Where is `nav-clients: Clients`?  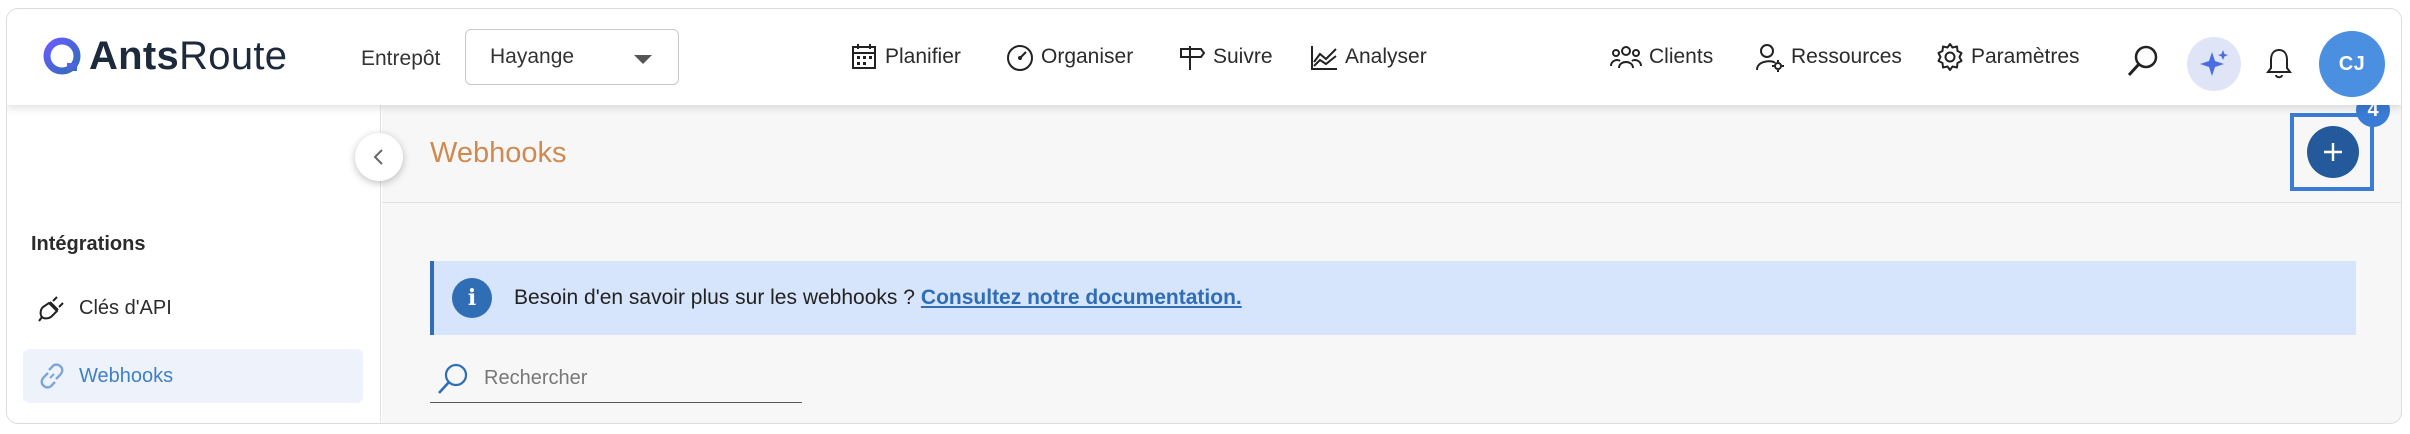 nav-clients: Clients is located at coordinates (1661, 57).